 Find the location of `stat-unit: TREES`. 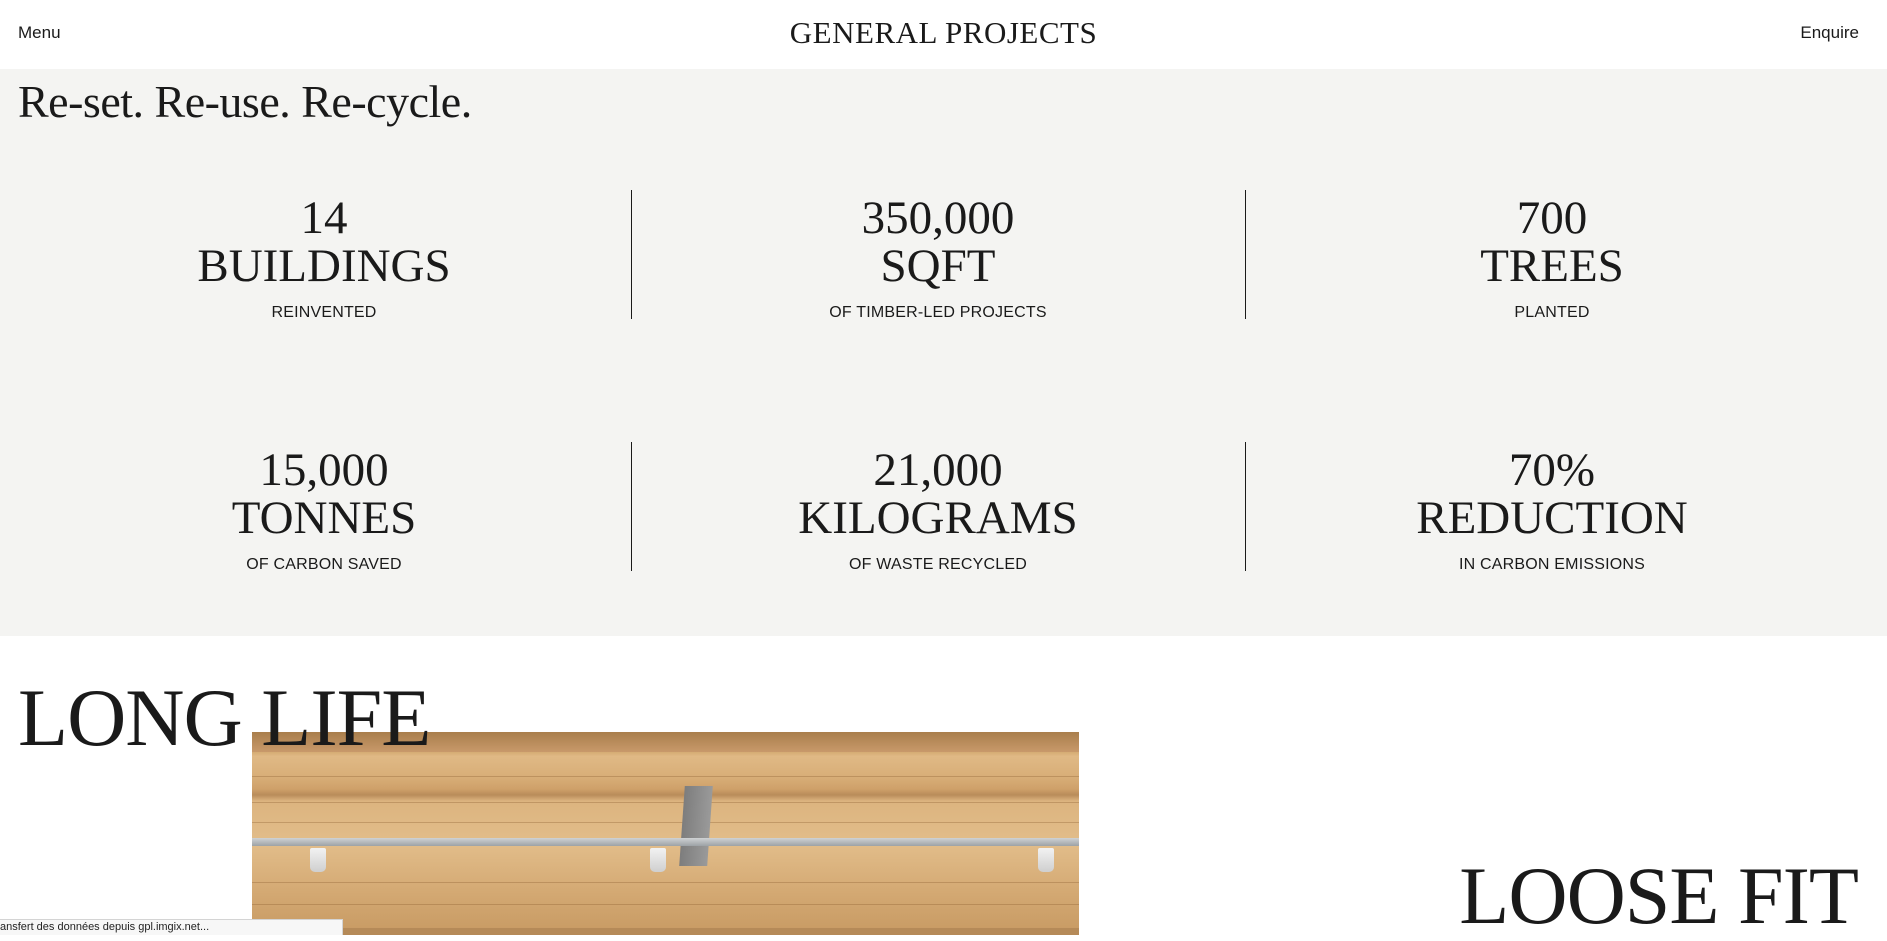

stat-unit: TREES is located at coordinates (1552, 266).